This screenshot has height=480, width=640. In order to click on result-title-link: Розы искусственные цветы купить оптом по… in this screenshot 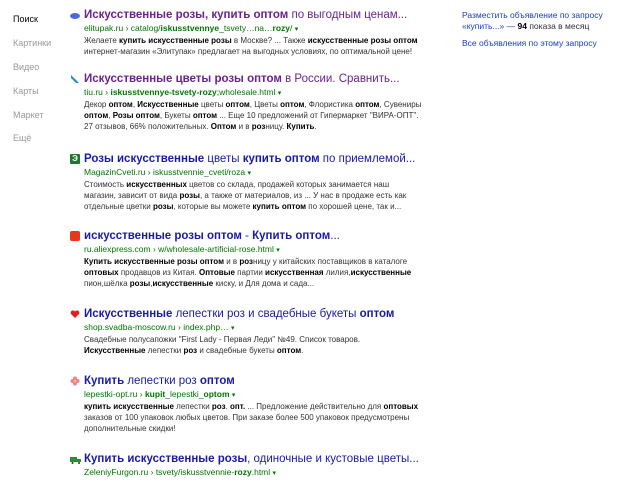, I will do `click(249, 159)`.